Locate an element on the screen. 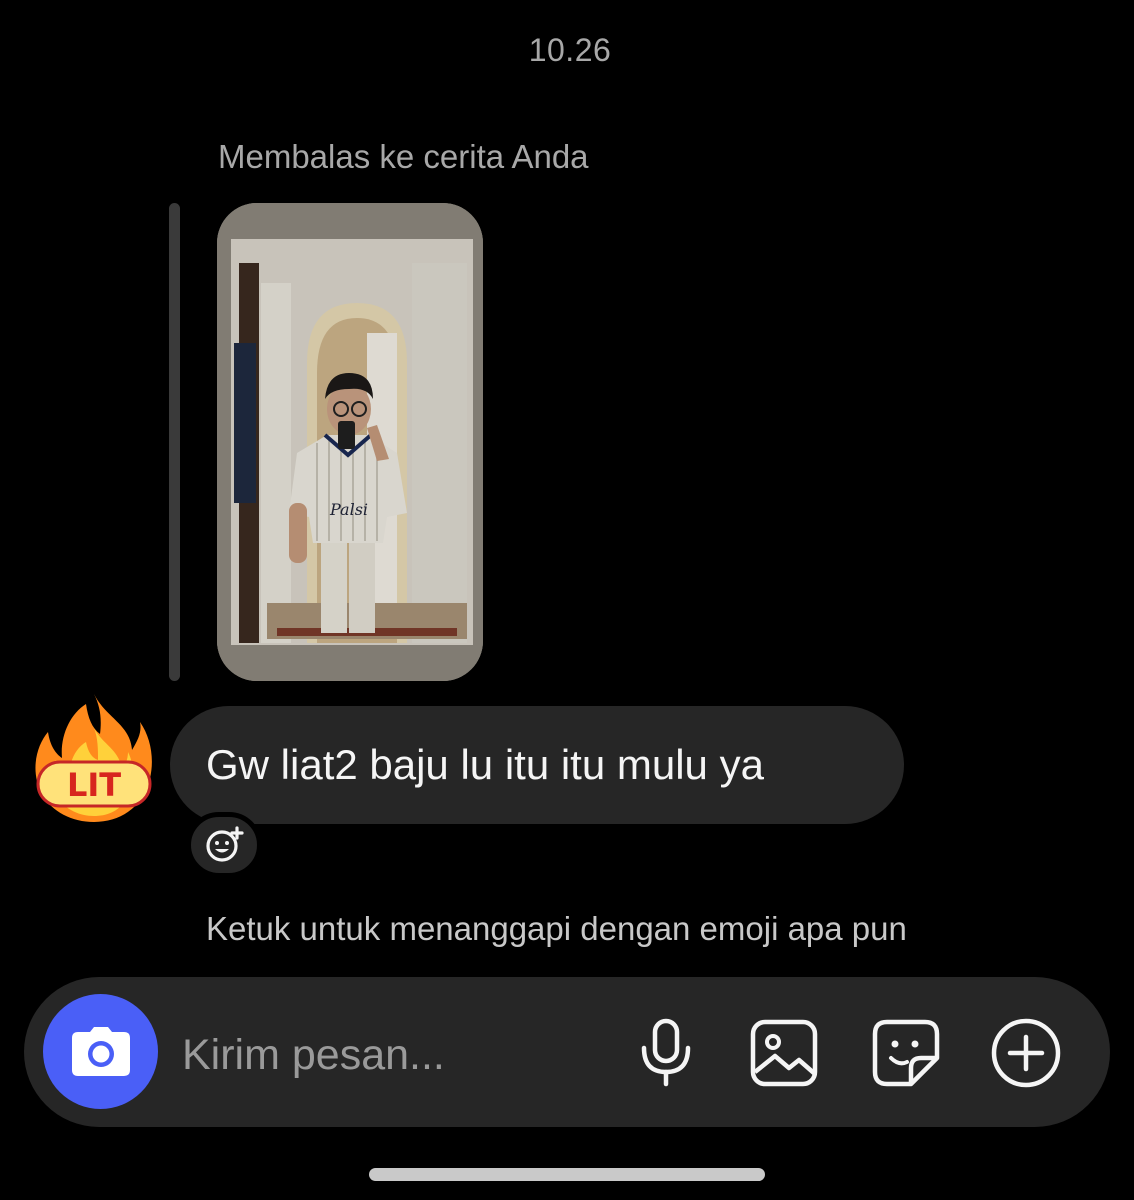 The image size is (1134, 1200). more-options-button is located at coordinates (1026, 1053).